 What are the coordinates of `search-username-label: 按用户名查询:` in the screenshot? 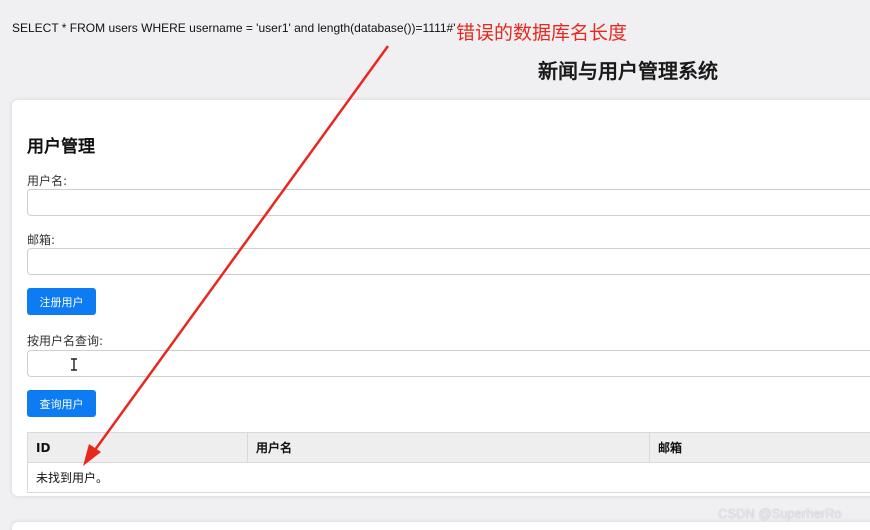 It's located at (65, 341).